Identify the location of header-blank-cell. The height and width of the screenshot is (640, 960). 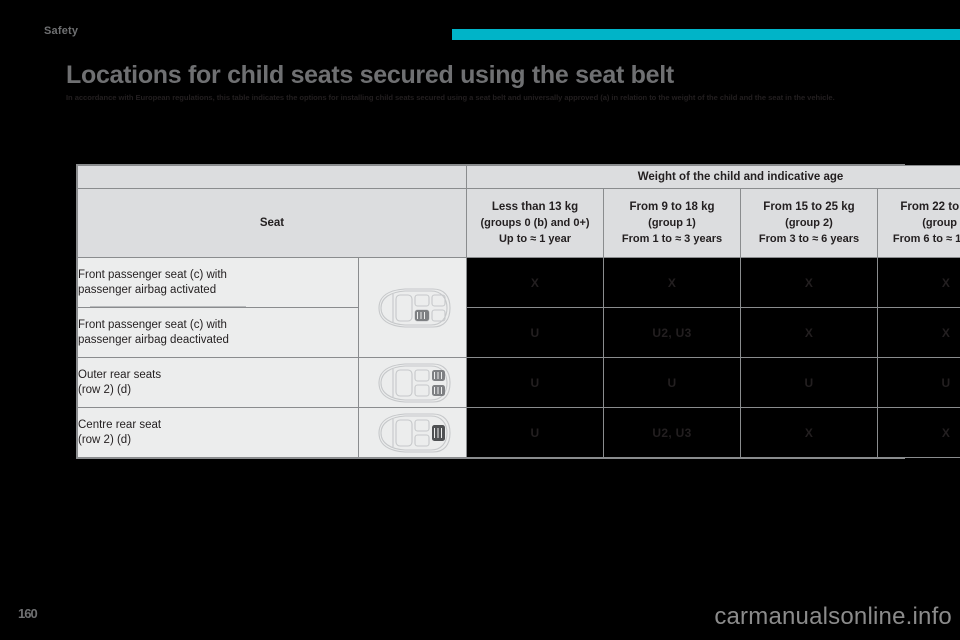
(272, 177).